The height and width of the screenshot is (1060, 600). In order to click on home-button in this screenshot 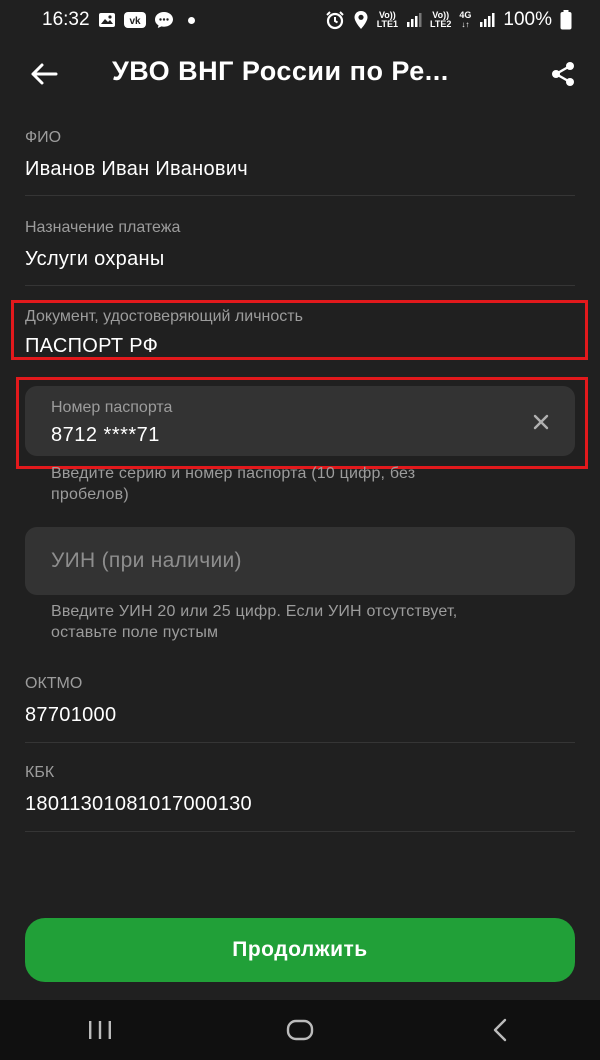, I will do `click(300, 1030)`.